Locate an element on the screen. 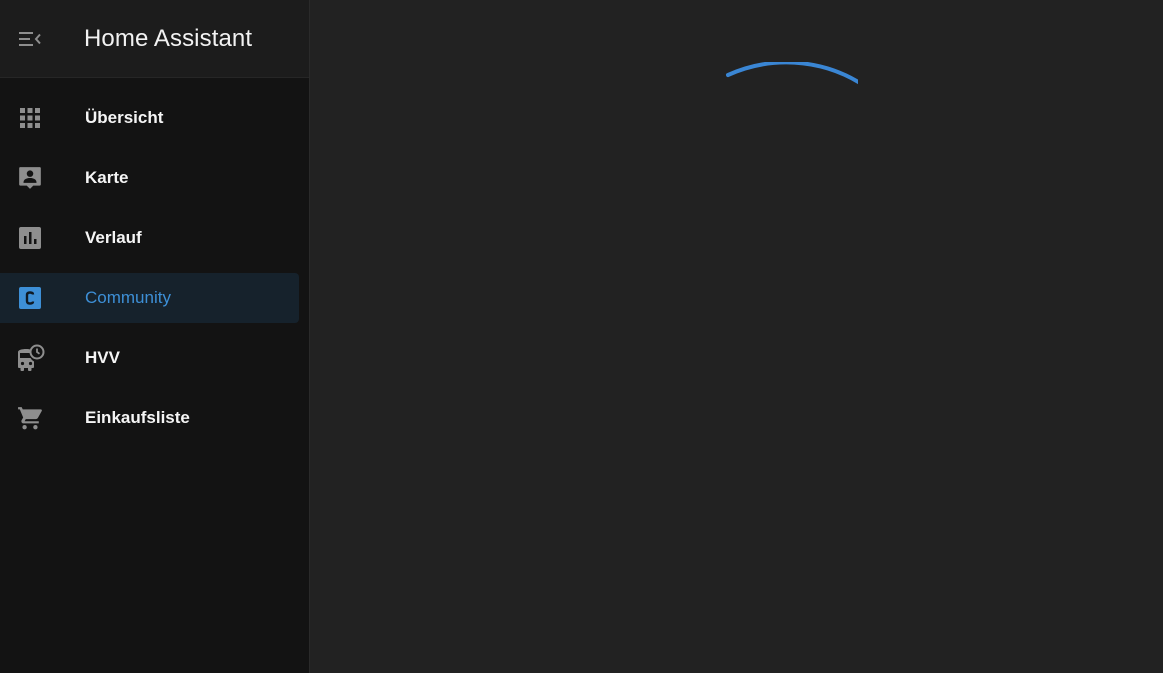 Image resolution: width=1163 pixels, height=673 pixels. sidebar-item-label: HVV is located at coordinates (102, 357).